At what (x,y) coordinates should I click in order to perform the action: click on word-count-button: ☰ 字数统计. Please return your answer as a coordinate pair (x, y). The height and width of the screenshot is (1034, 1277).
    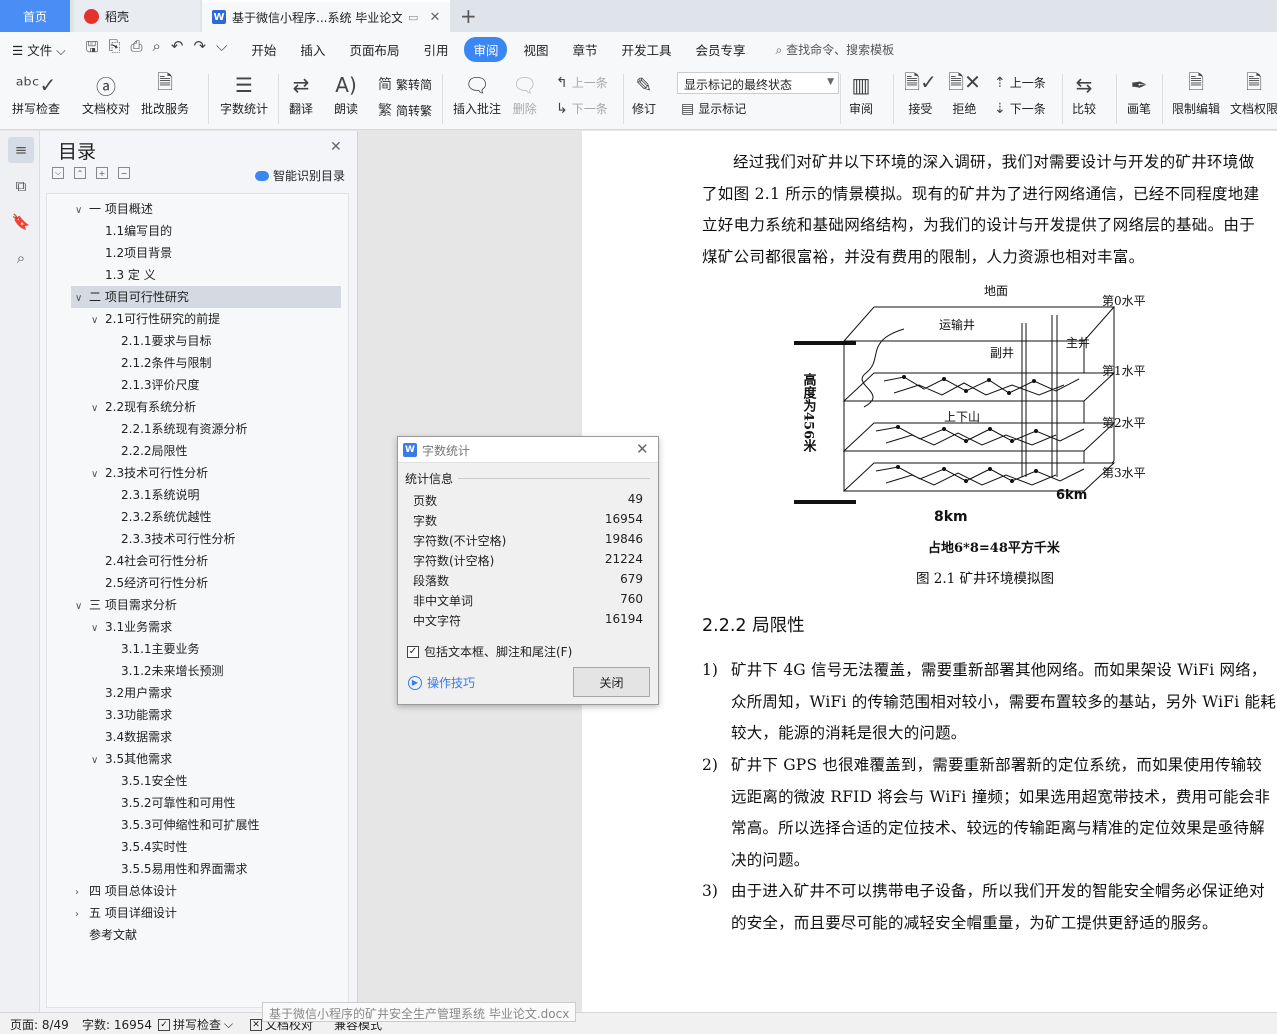
    Looking at the image, I should click on (244, 93).